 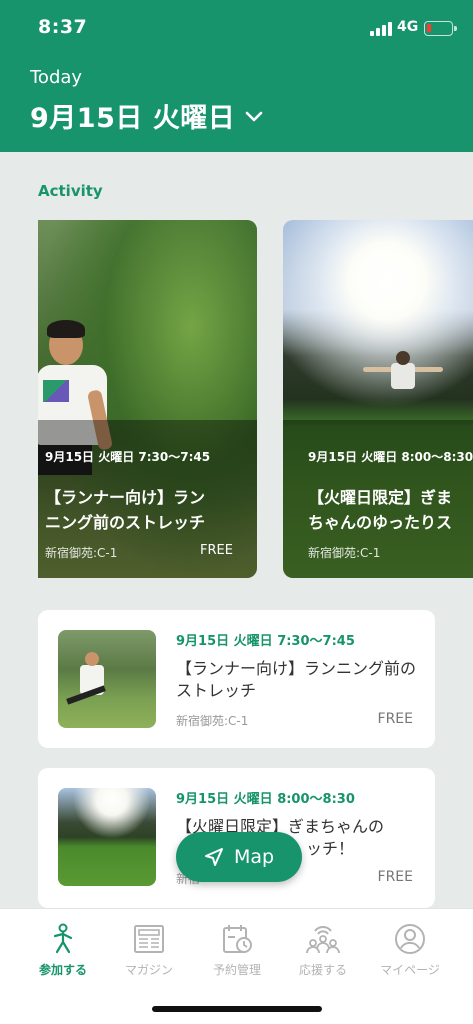 I want to click on map-button: Map, so click(x=239, y=857).